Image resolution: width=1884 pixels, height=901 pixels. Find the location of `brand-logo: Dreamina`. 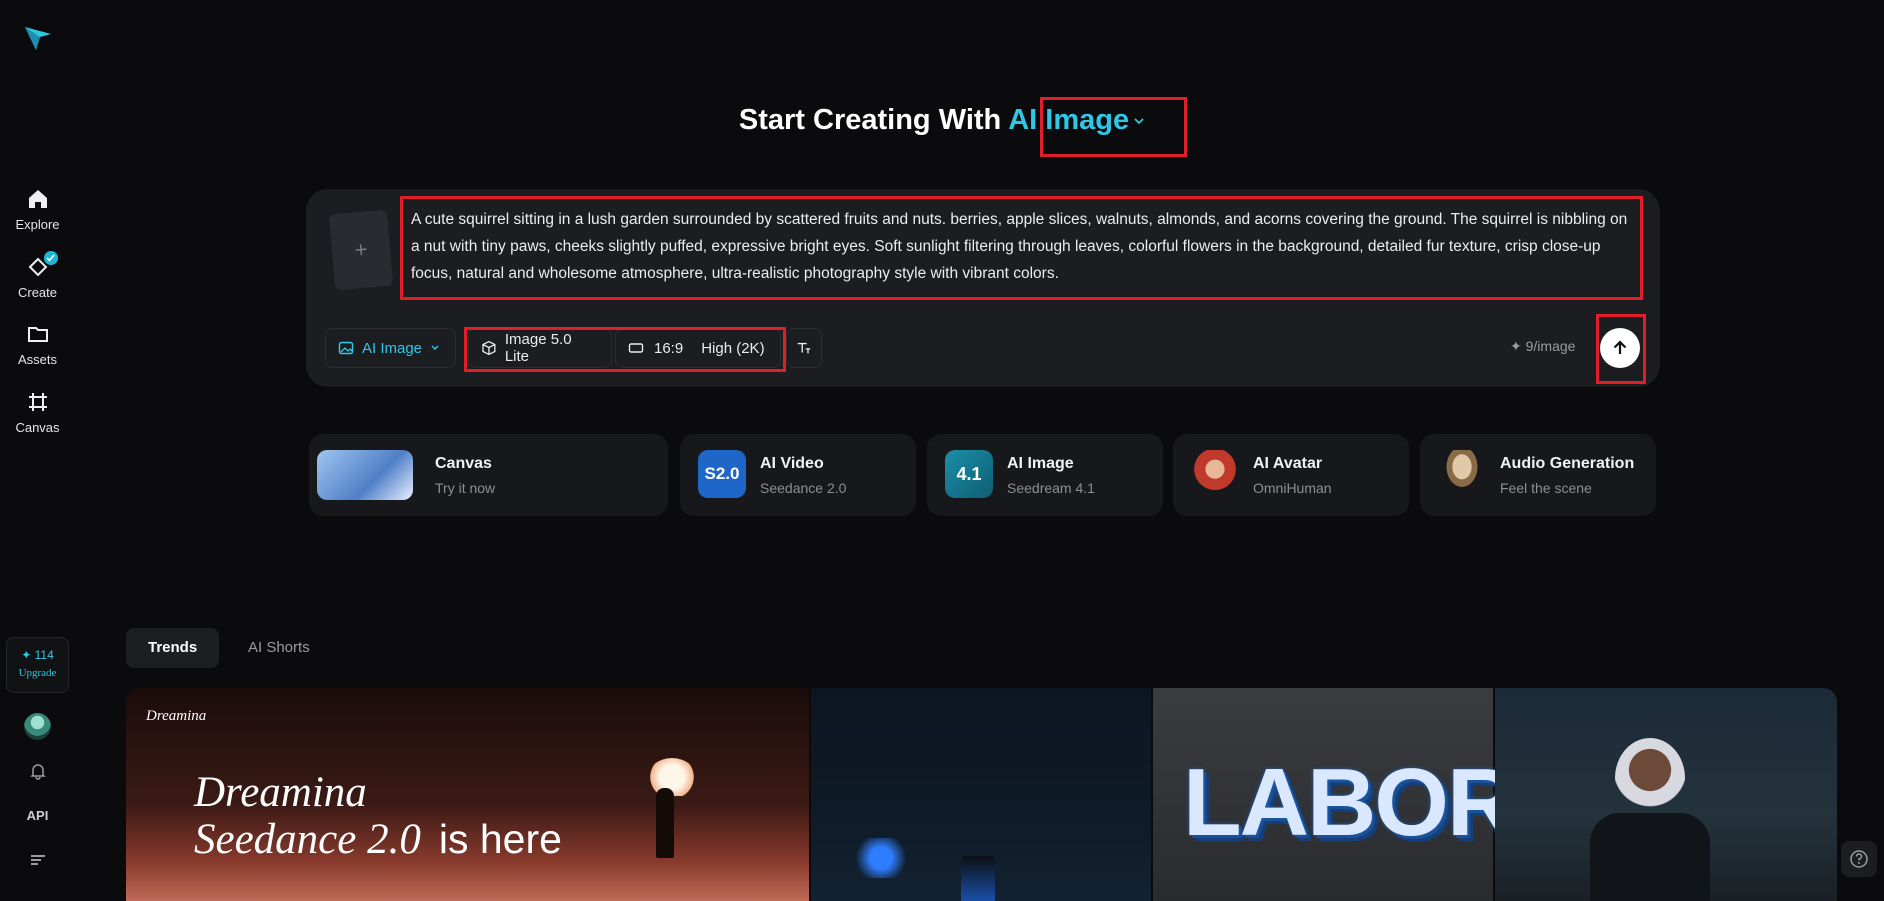

brand-logo: Dreamina is located at coordinates (176, 716).